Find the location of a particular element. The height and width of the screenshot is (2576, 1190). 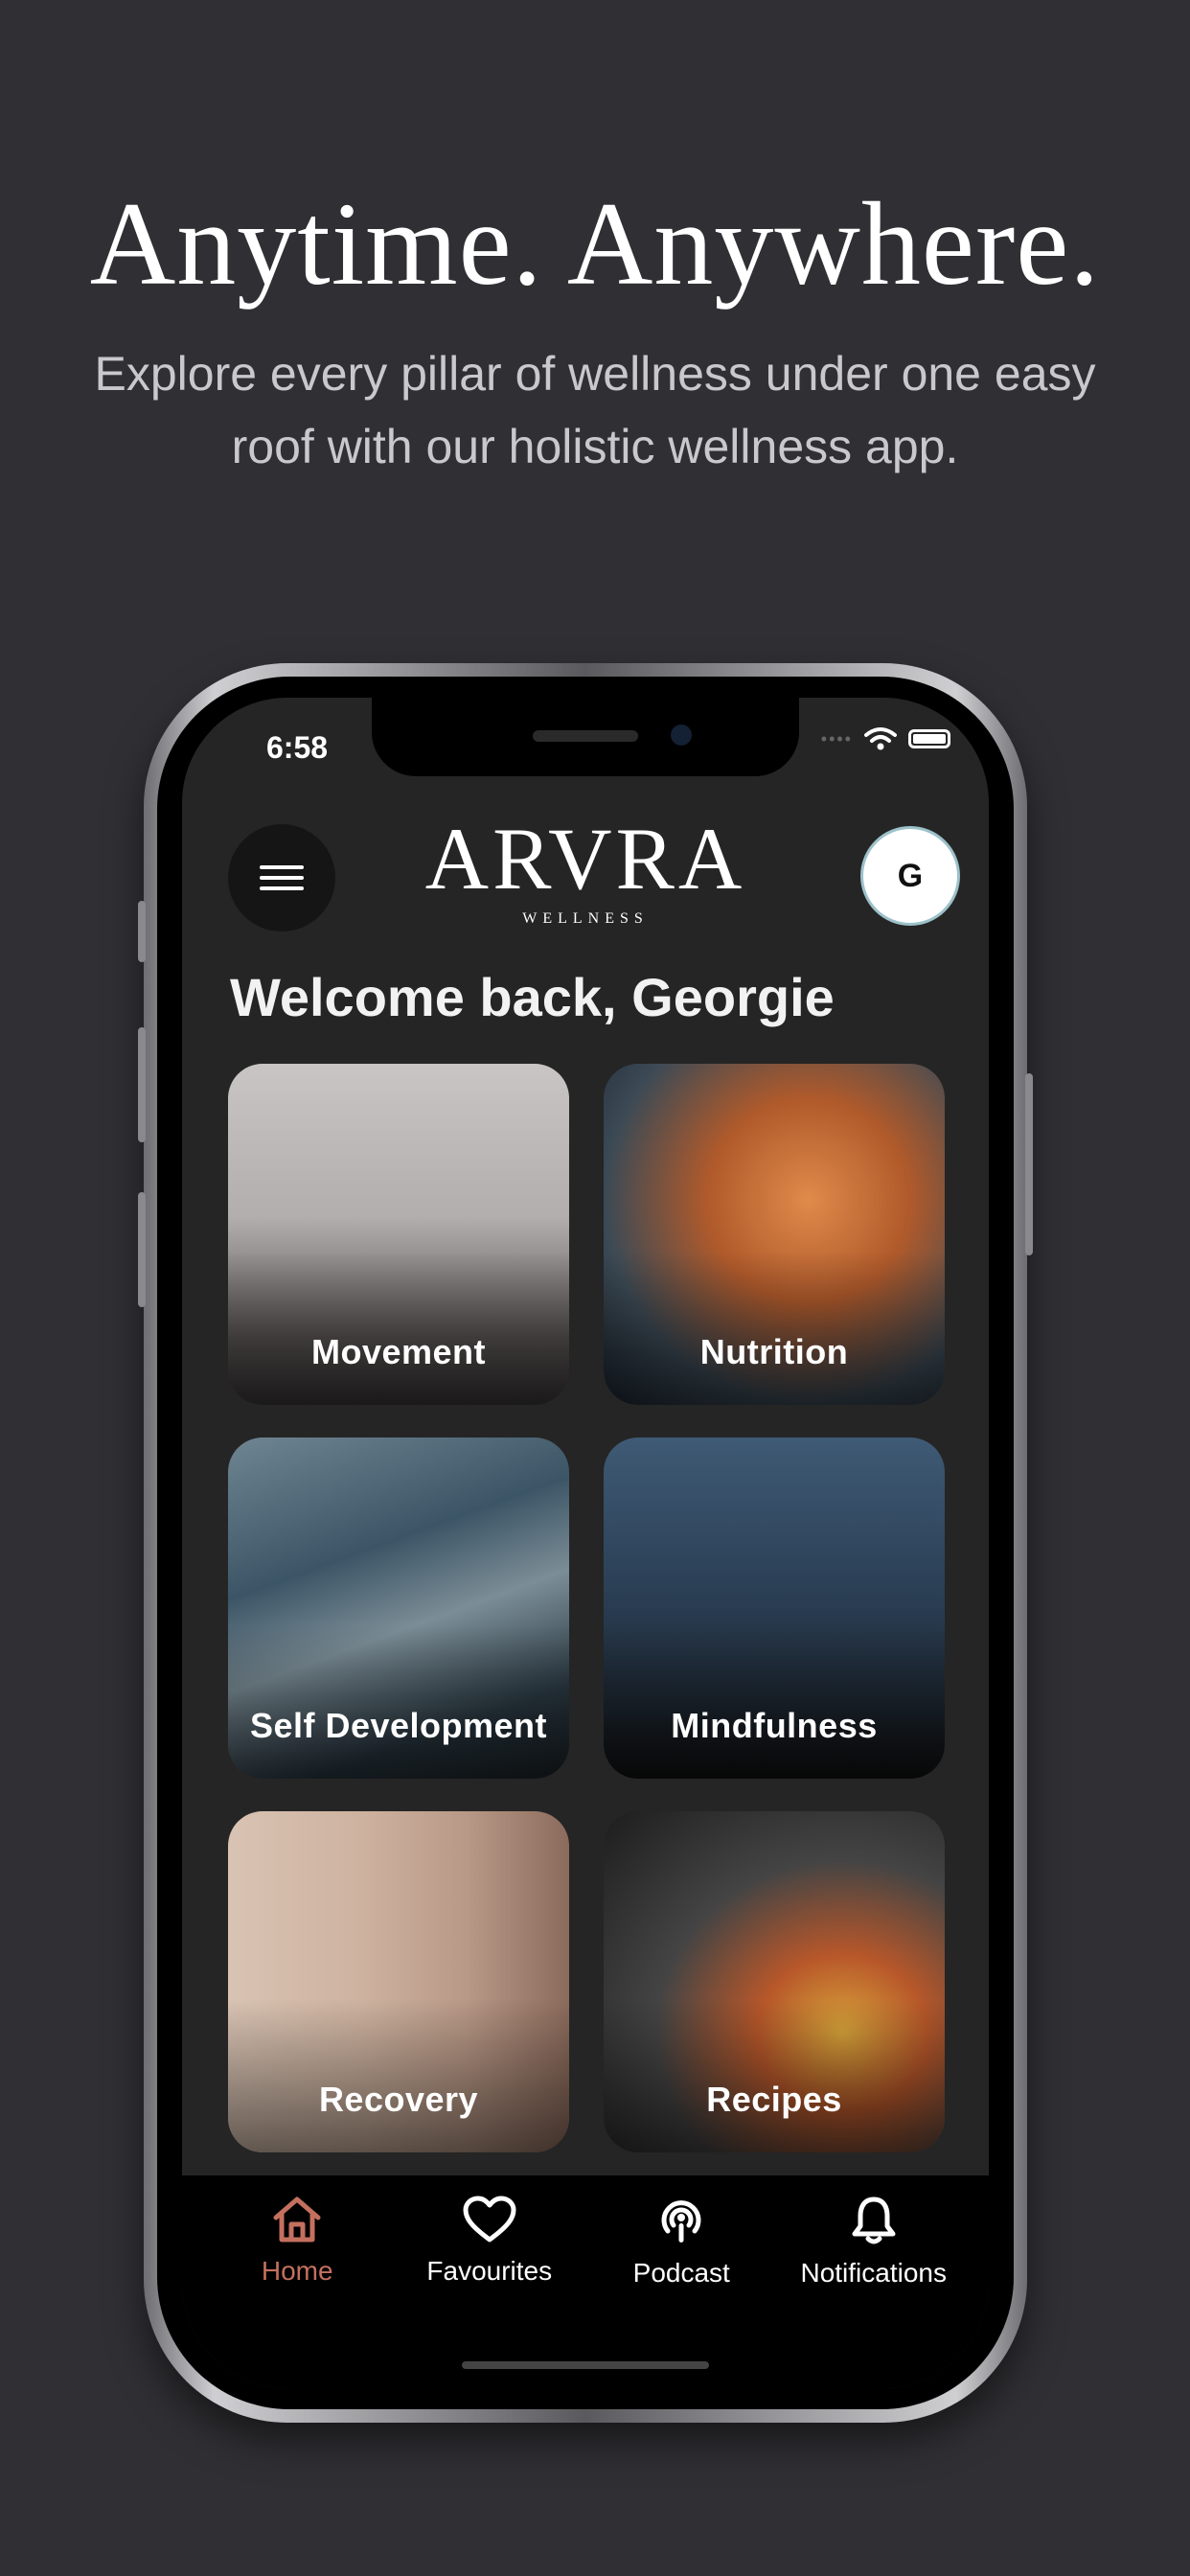

front-camera is located at coordinates (682, 735).